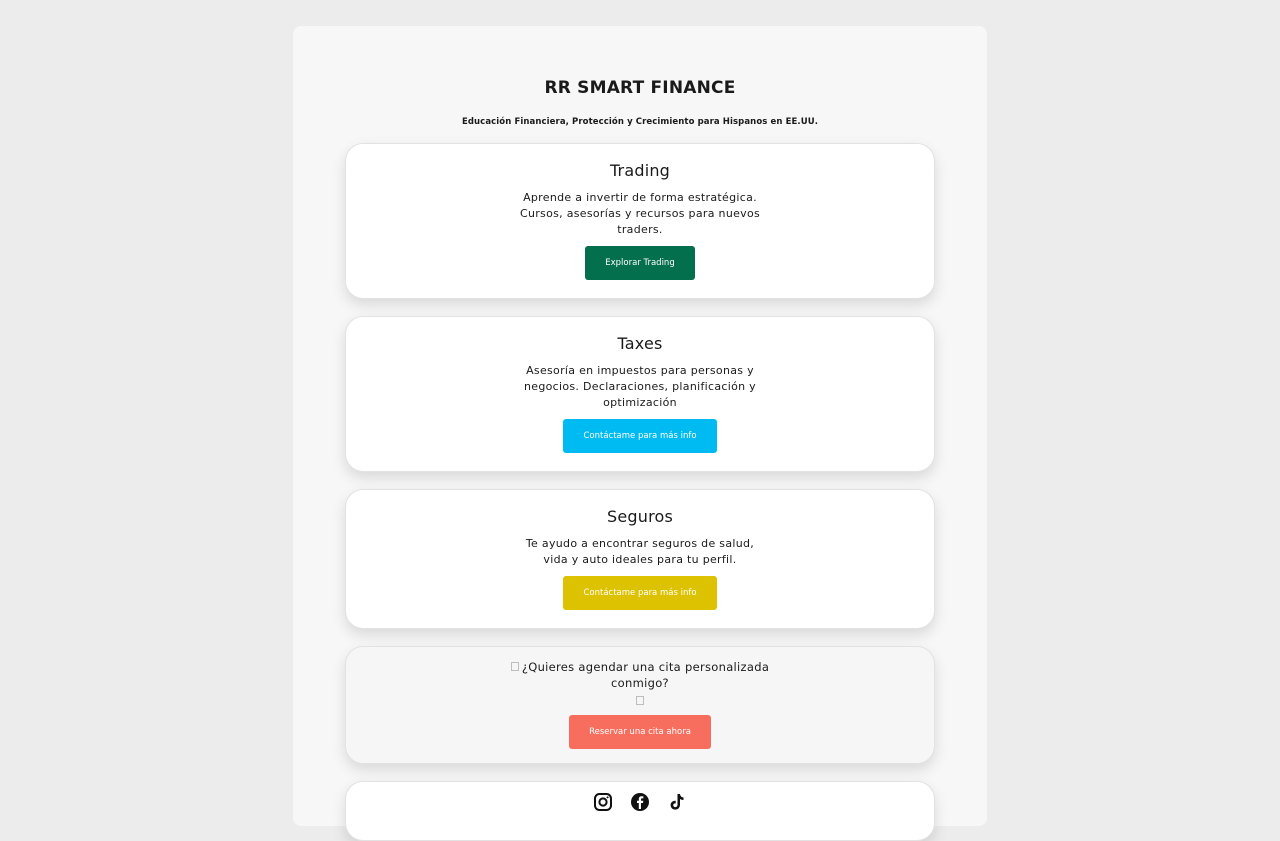 This screenshot has width=1280, height=841. What do you see at coordinates (640, 170) in the screenshot?
I see `trading-card-title: Trading` at bounding box center [640, 170].